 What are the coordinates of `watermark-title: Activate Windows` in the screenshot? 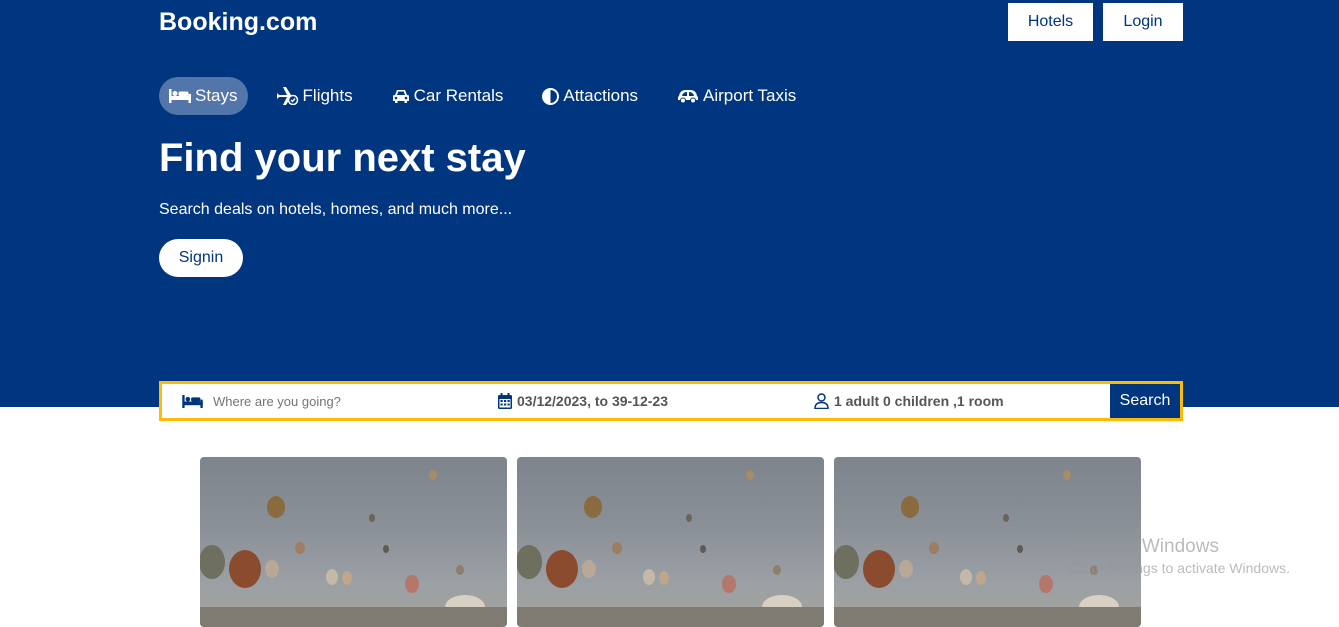 It's located at (1144, 546).